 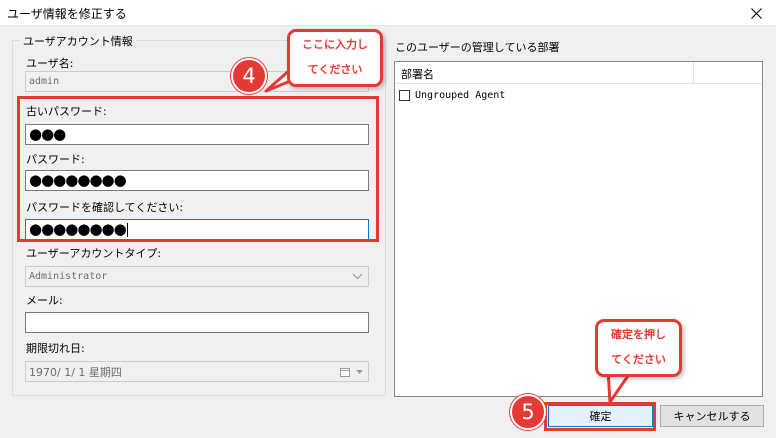 What do you see at coordinates (44, 300) in the screenshot?
I see `email-label: メール:` at bounding box center [44, 300].